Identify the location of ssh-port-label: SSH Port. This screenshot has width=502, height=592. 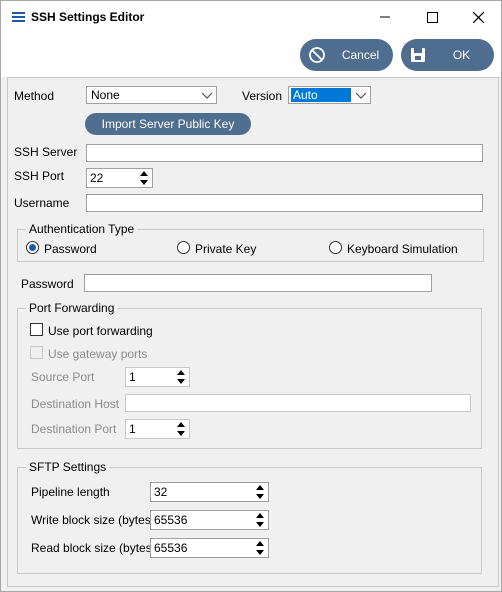
(39, 176).